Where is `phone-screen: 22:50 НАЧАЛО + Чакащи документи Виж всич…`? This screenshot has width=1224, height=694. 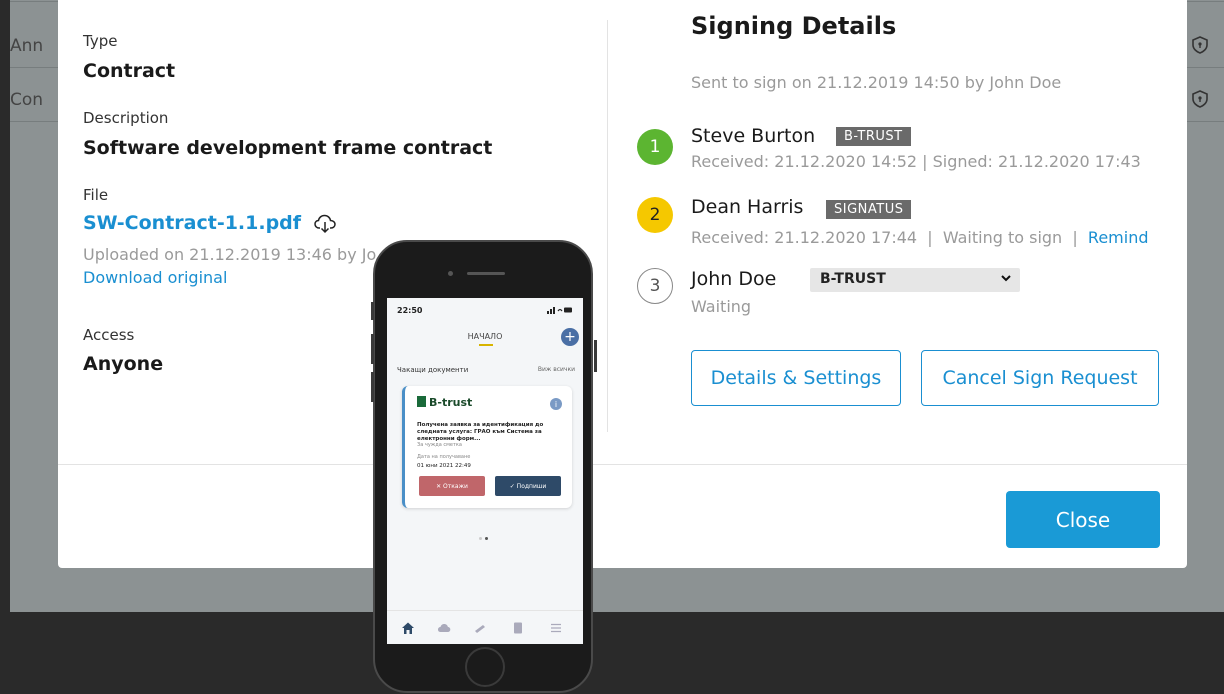
phone-screen: 22:50 НАЧАЛО + Чакащи документи Виж всич… is located at coordinates (485, 471).